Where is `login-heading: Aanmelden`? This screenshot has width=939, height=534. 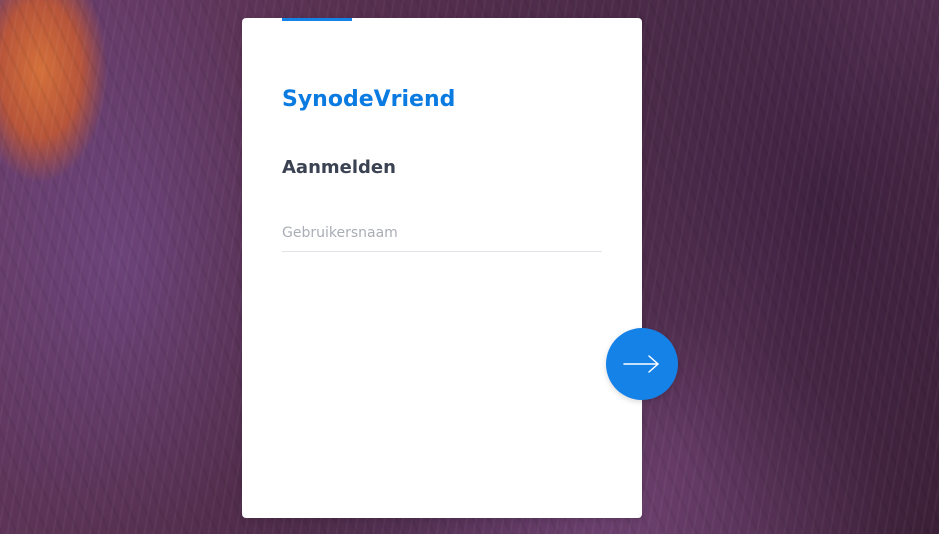
login-heading: Aanmelden is located at coordinates (339, 167).